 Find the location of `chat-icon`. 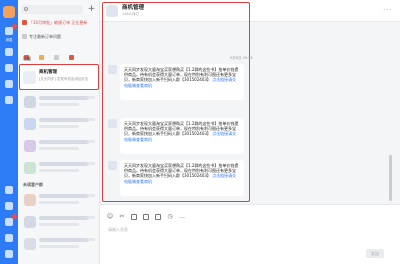

chat-icon is located at coordinates (9, 31).